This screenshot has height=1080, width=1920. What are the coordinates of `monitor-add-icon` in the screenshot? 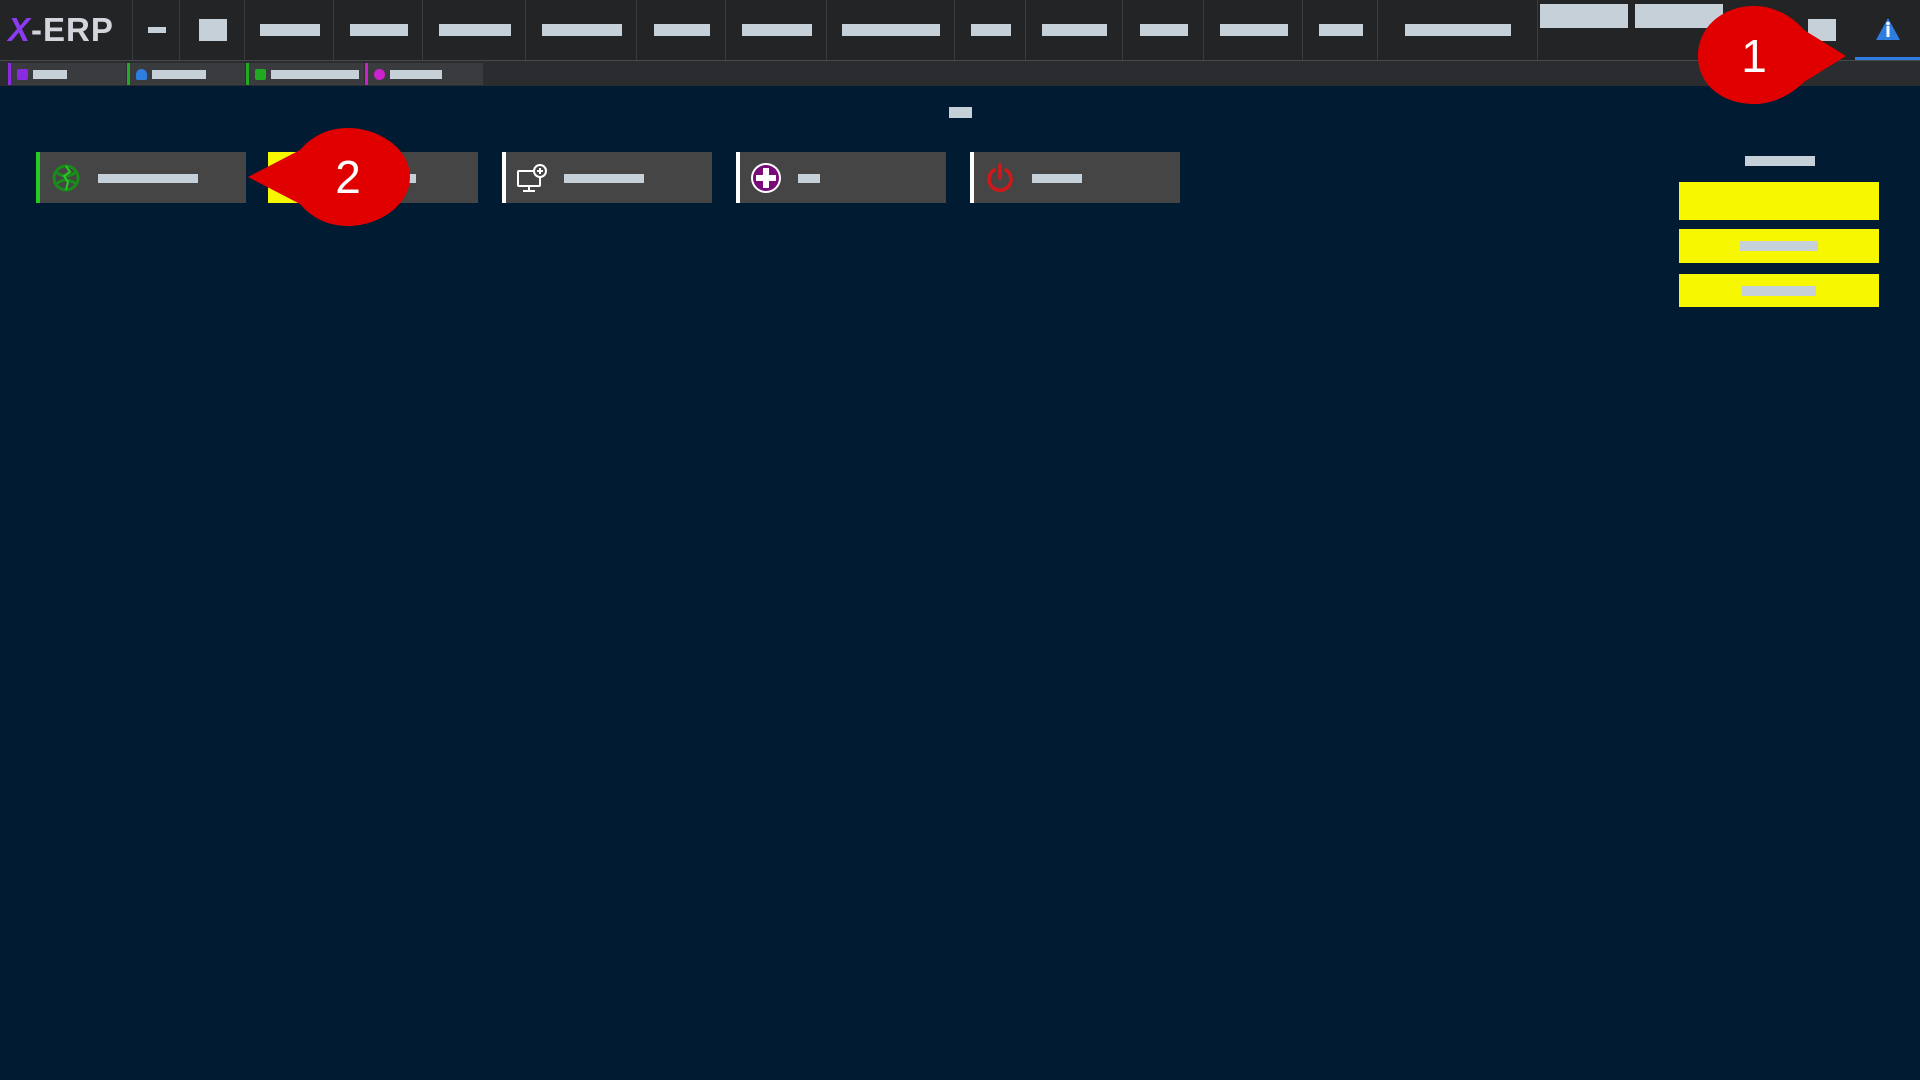 It's located at (532, 178).